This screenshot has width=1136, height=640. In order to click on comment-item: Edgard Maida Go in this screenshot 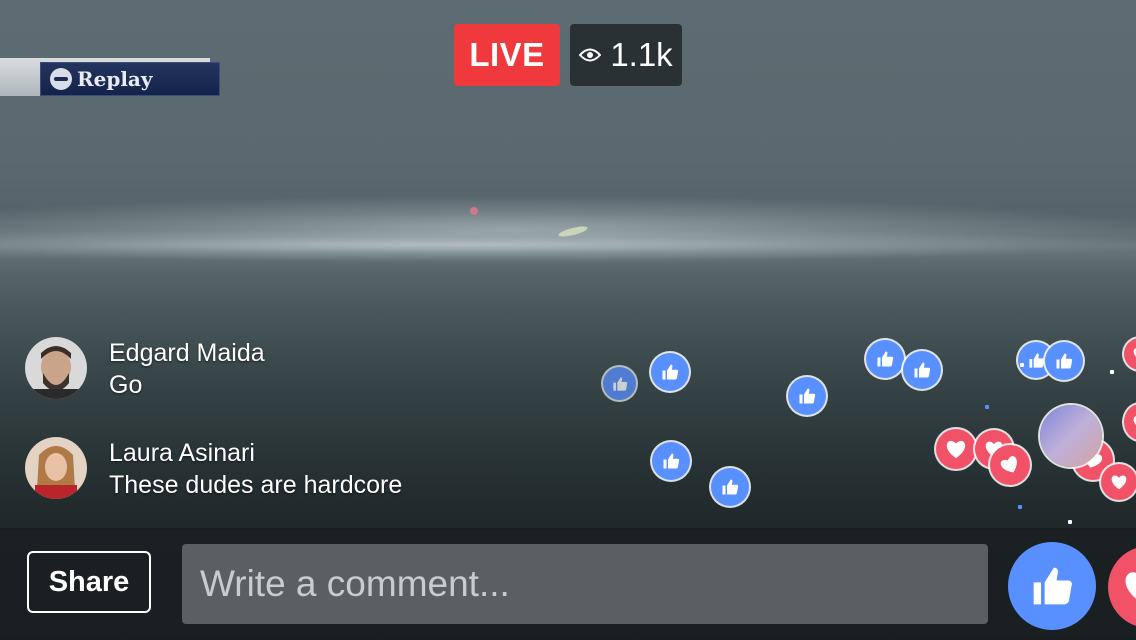, I will do `click(305, 372)`.